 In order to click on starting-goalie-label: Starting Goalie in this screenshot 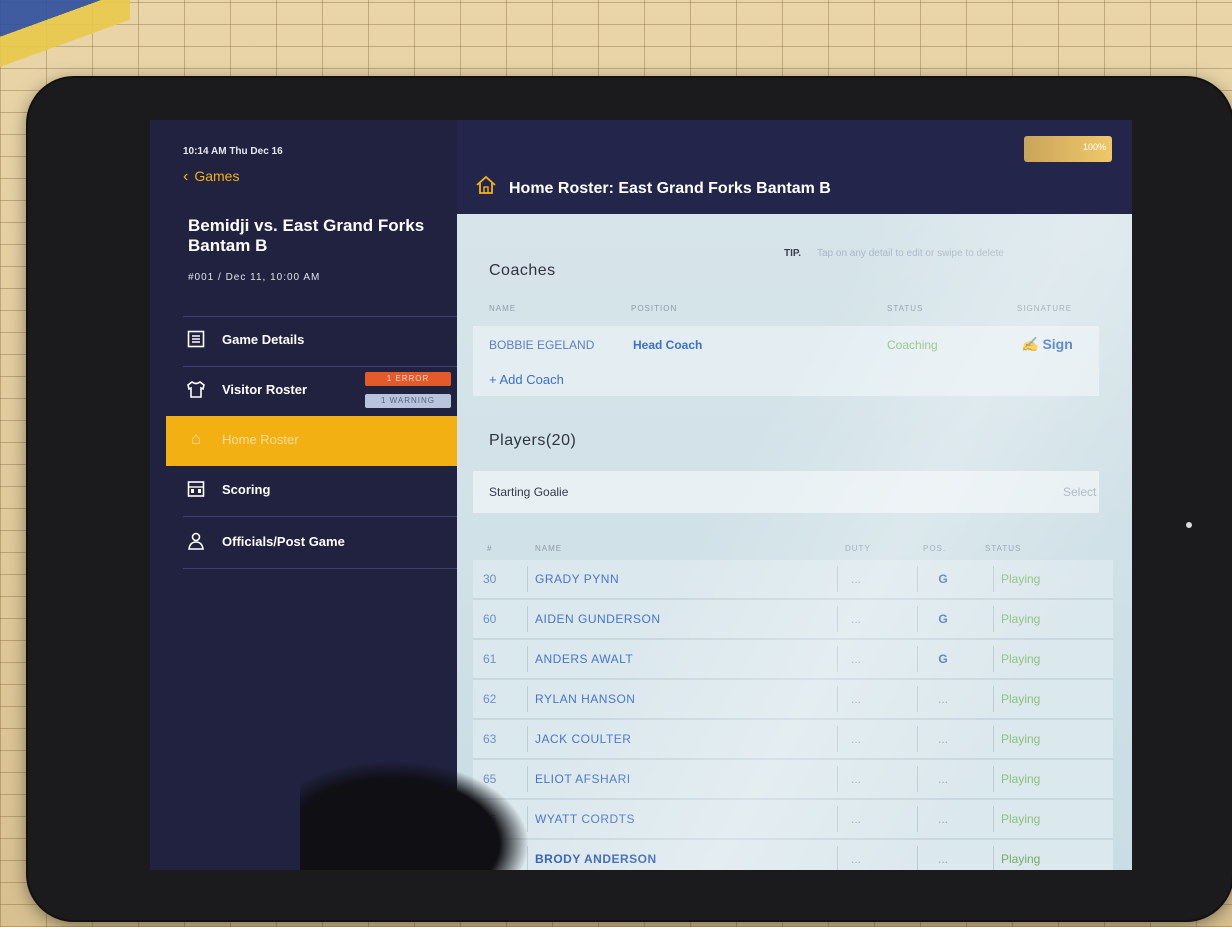, I will do `click(529, 492)`.